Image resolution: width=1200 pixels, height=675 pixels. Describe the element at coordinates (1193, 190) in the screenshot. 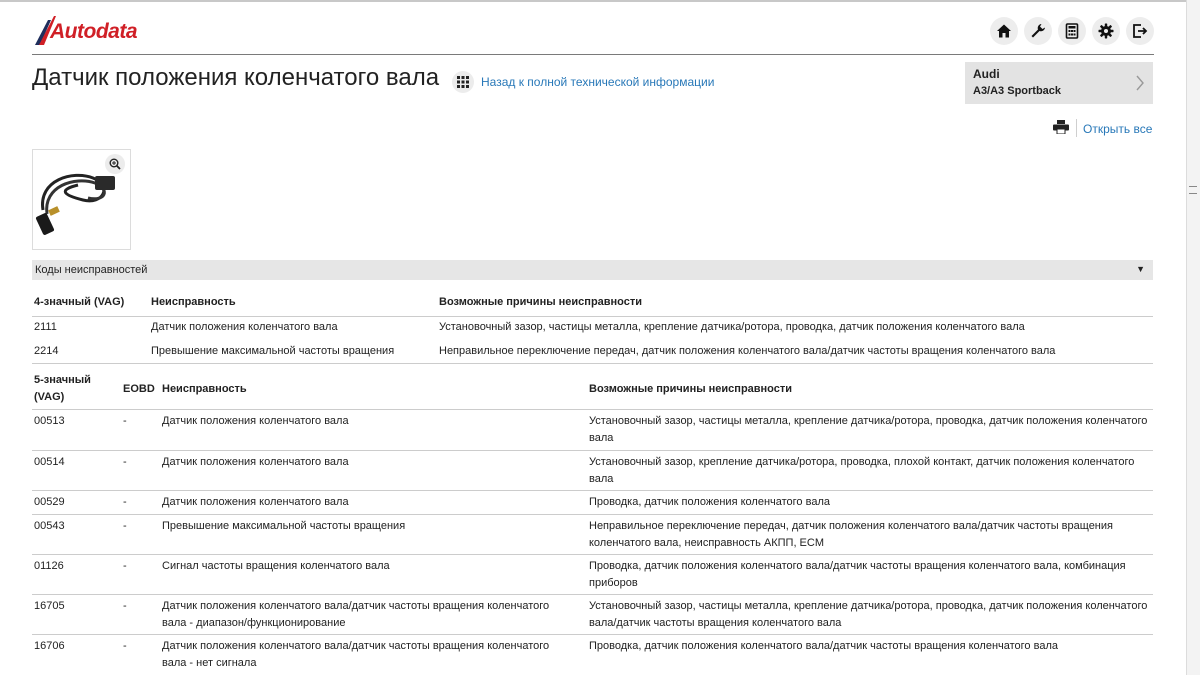

I see `scrollbar-thumb` at that location.